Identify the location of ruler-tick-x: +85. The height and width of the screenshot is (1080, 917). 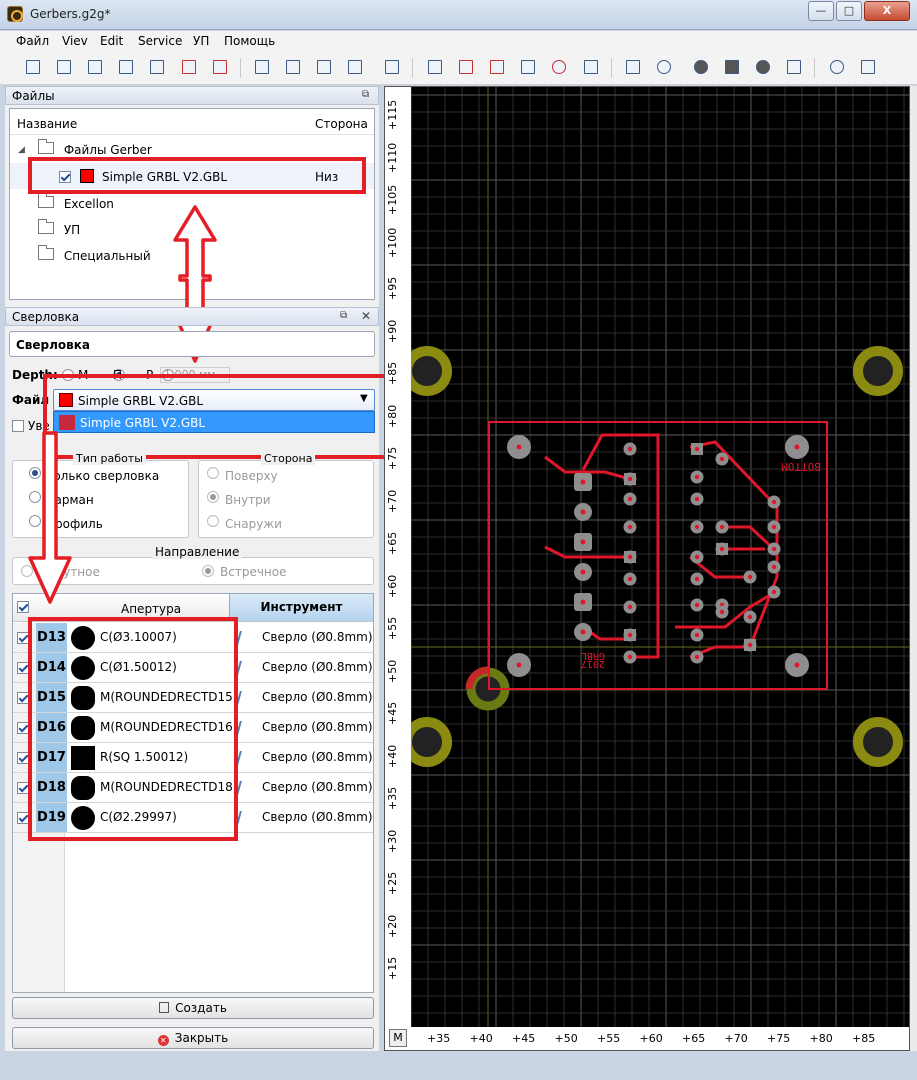
(864, 1038).